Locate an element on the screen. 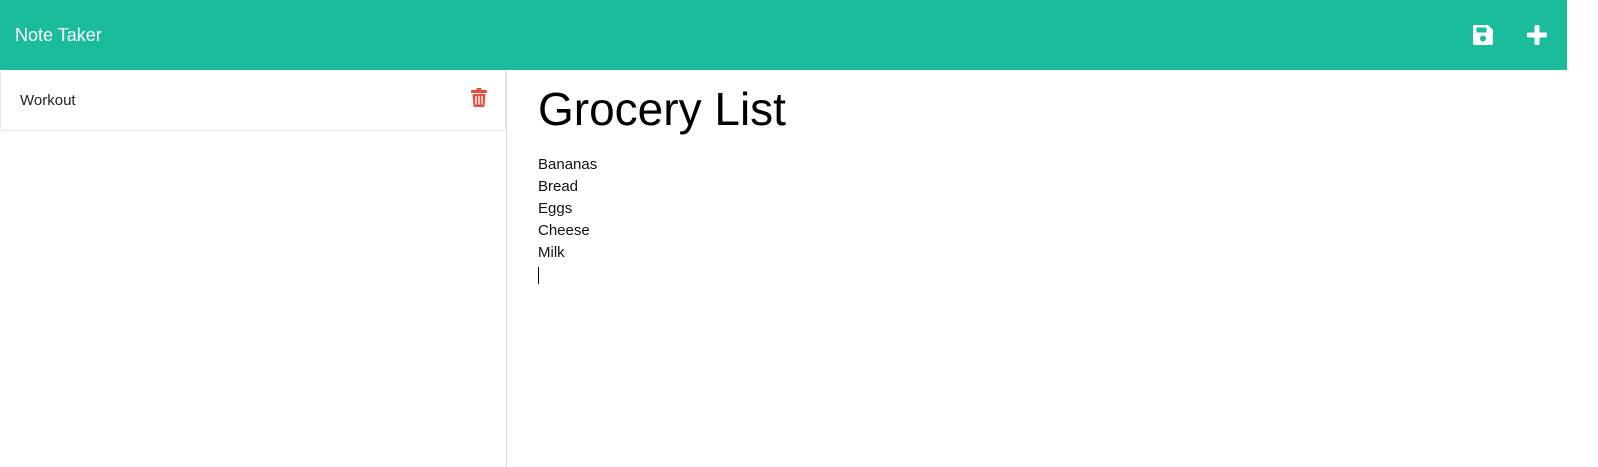  text-cursor is located at coordinates (538, 275).